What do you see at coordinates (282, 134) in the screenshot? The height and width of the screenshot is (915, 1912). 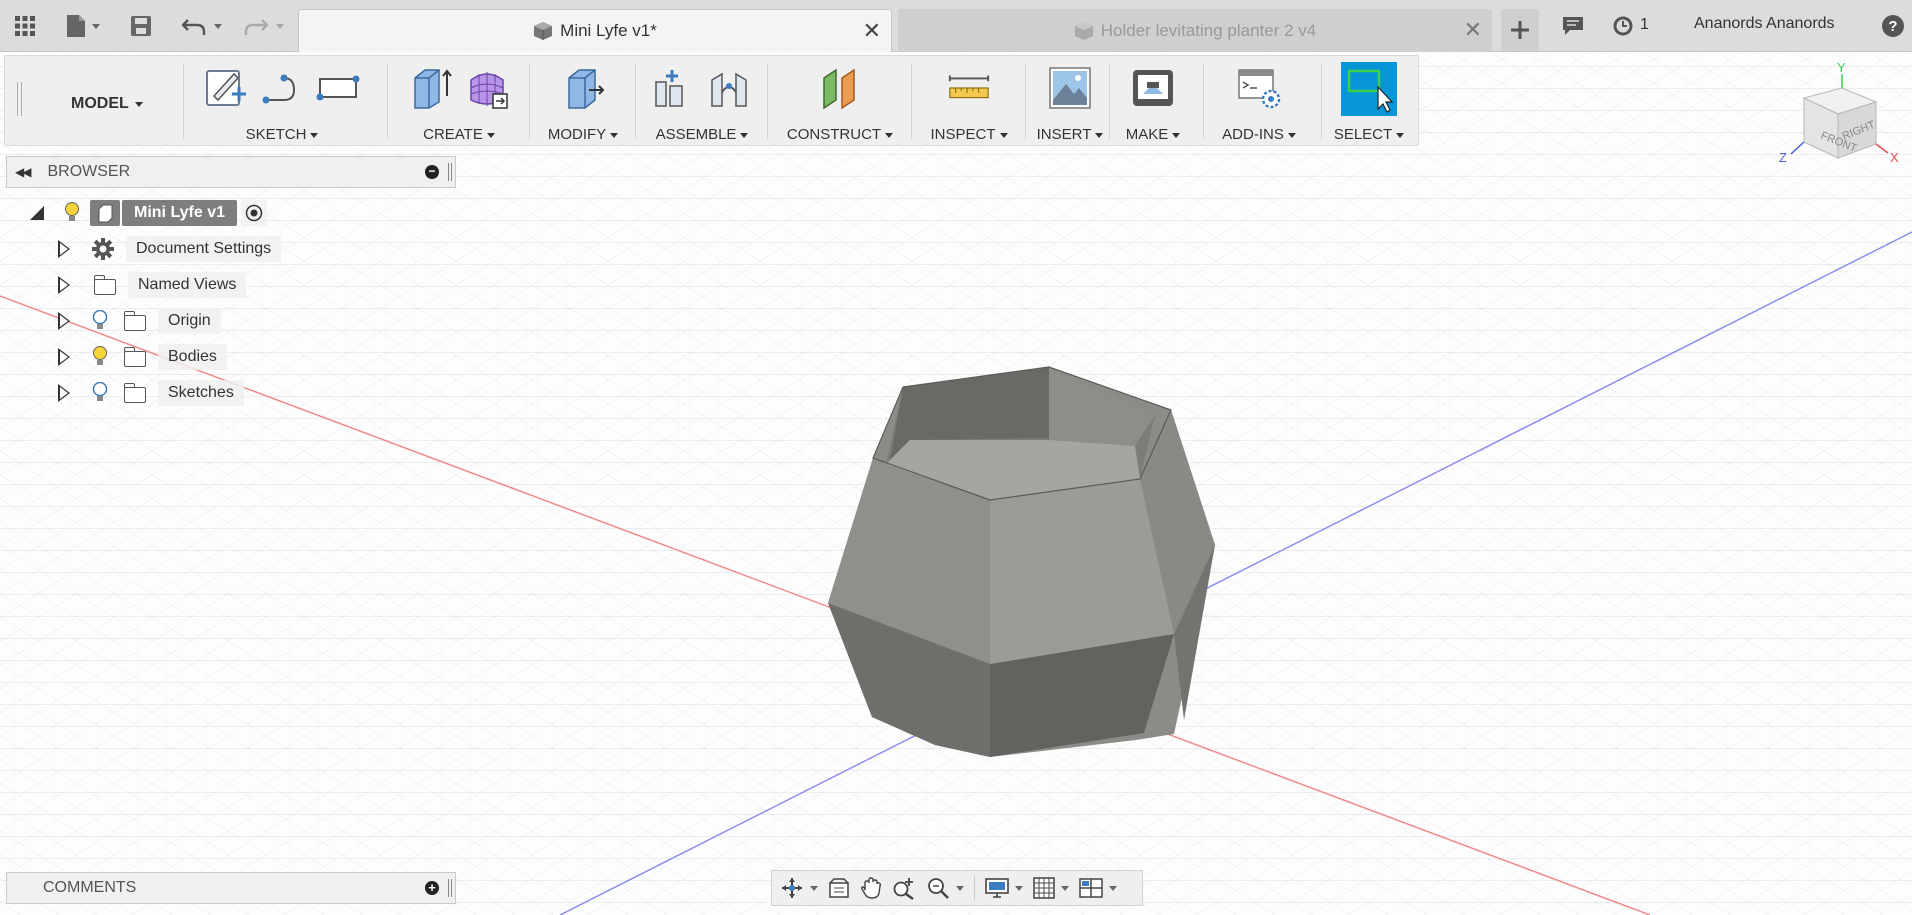 I see `sketch-menu: SKETCH` at bounding box center [282, 134].